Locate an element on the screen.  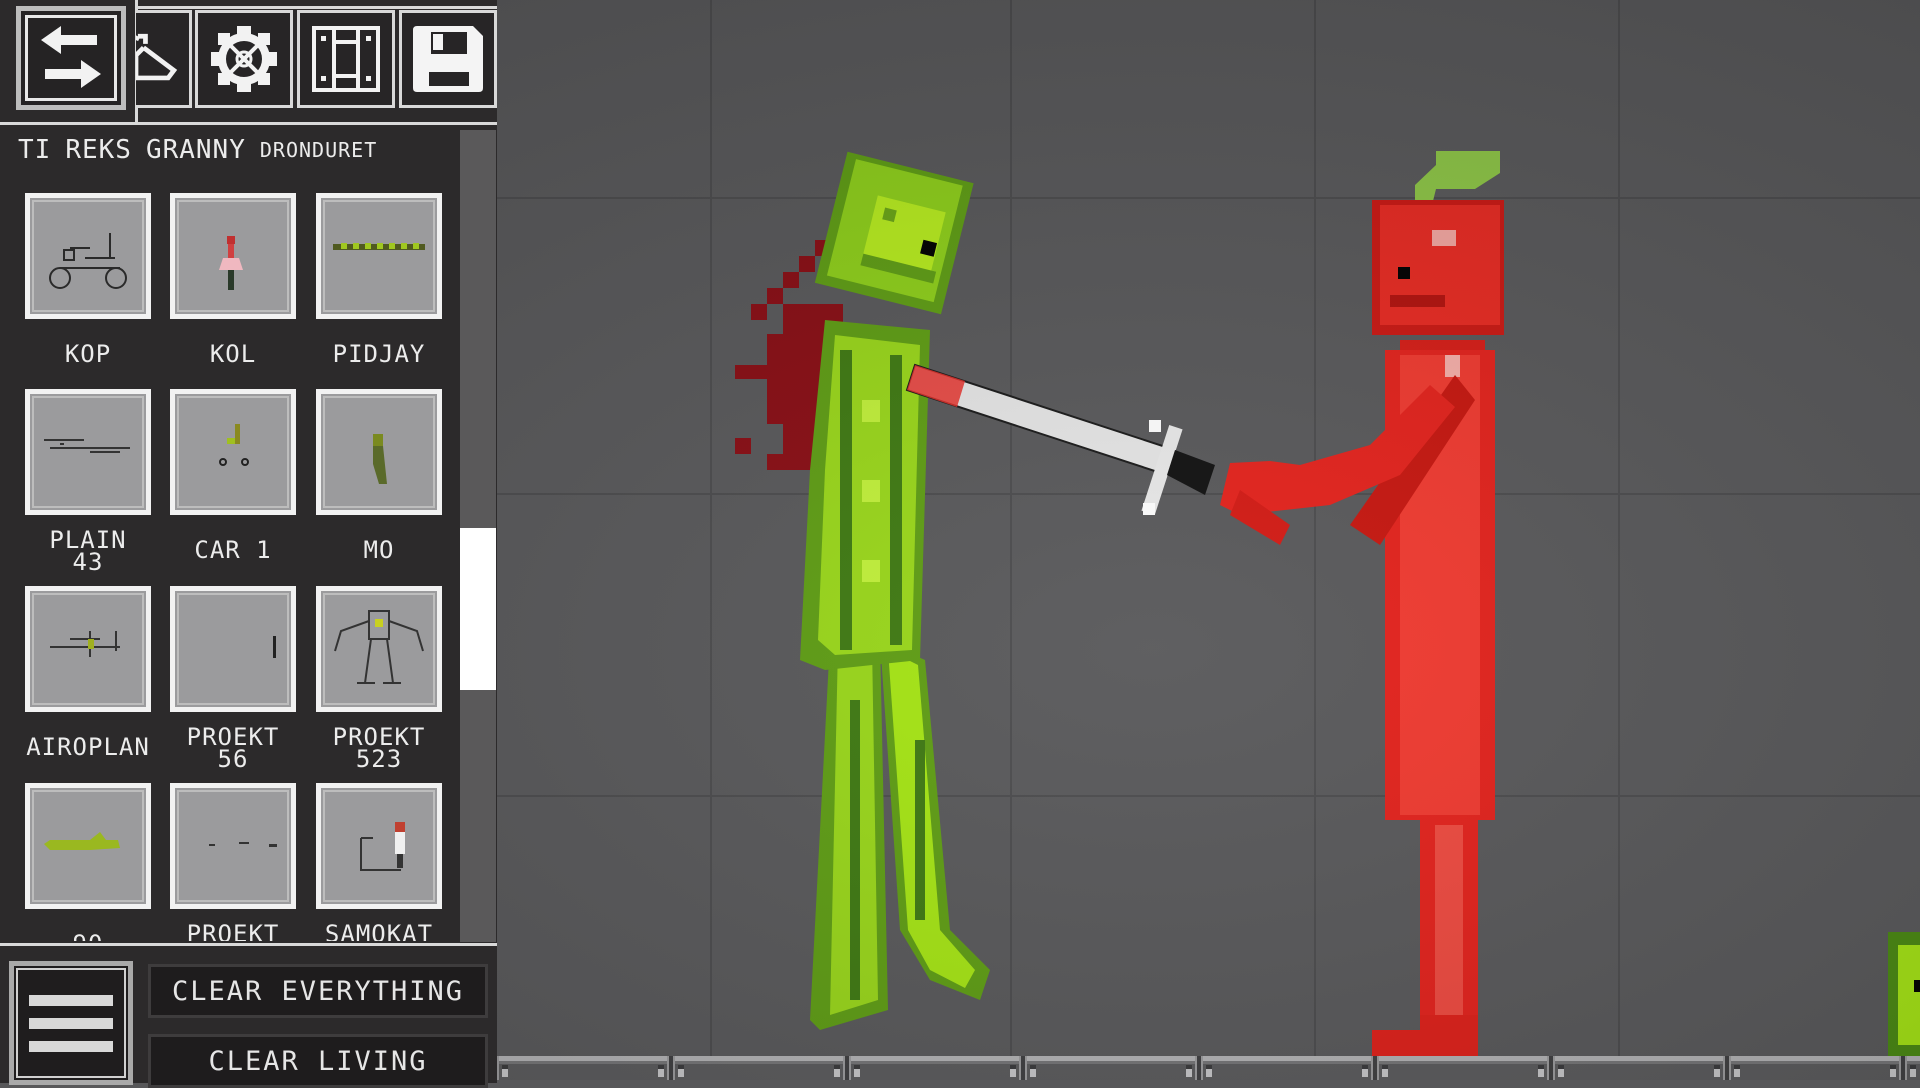
item-tile: AIROPLAN is located at coordinates (88, 672).